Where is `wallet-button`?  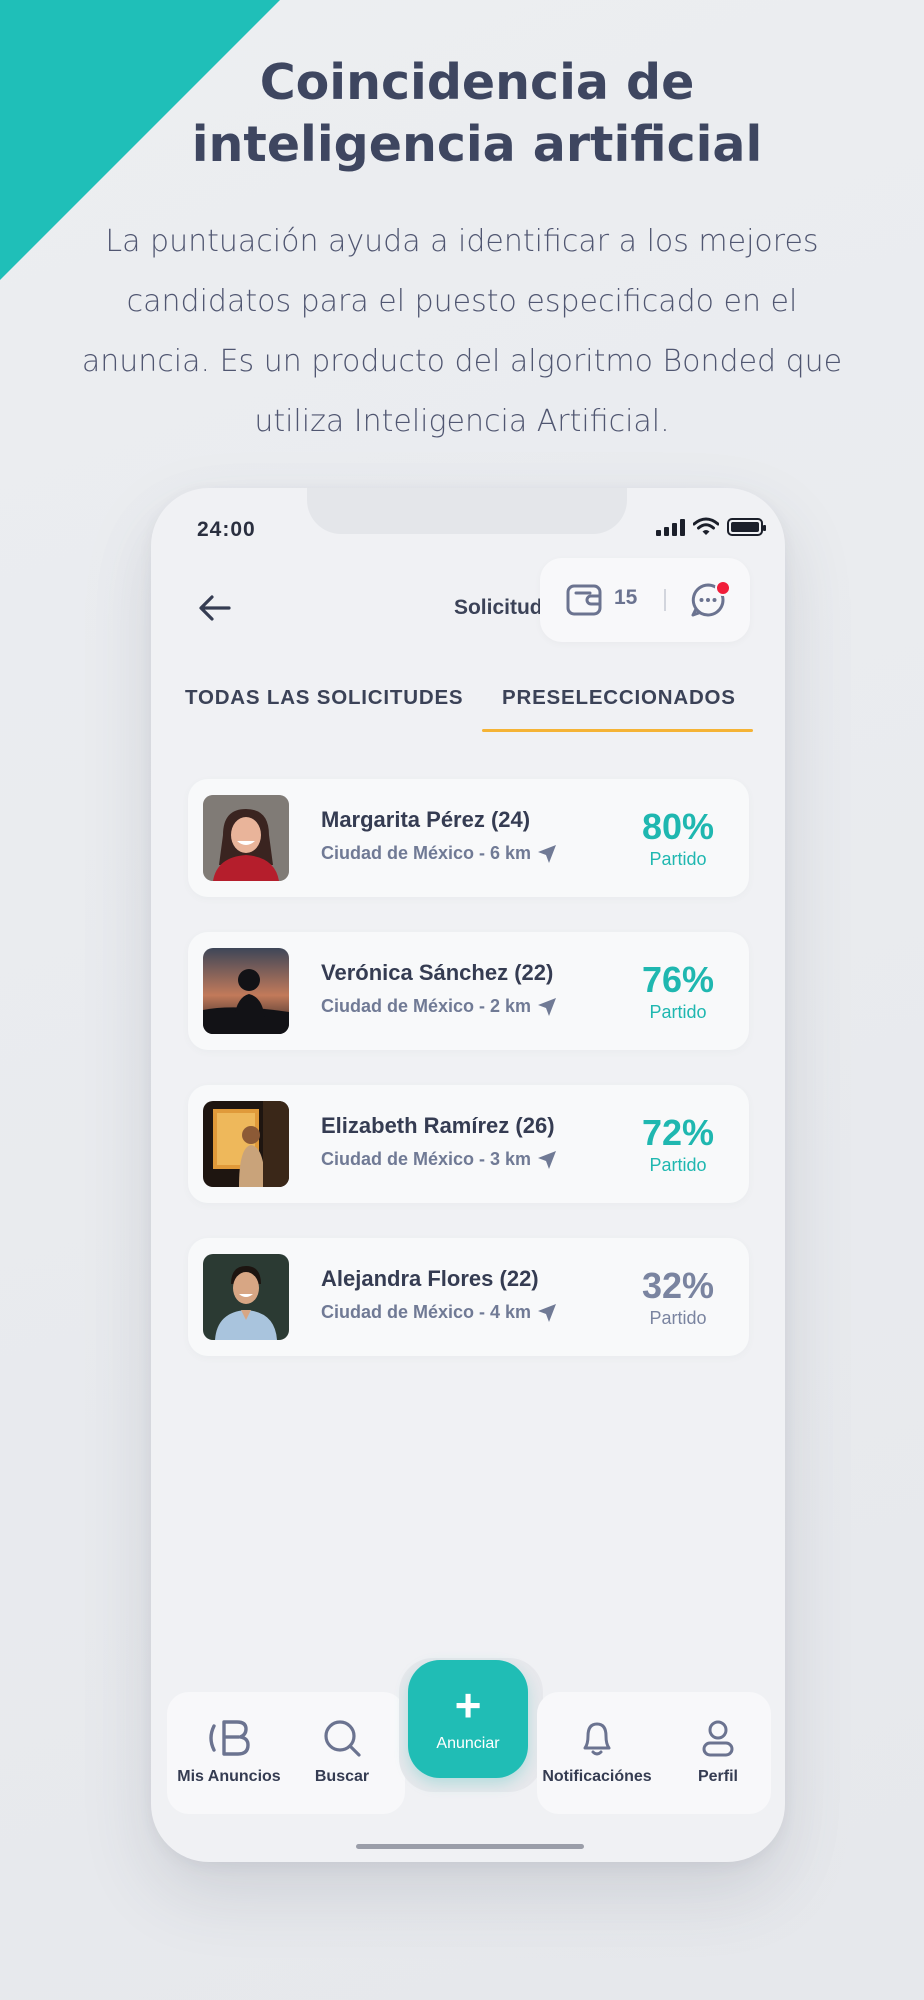
wallet-button is located at coordinates (584, 602).